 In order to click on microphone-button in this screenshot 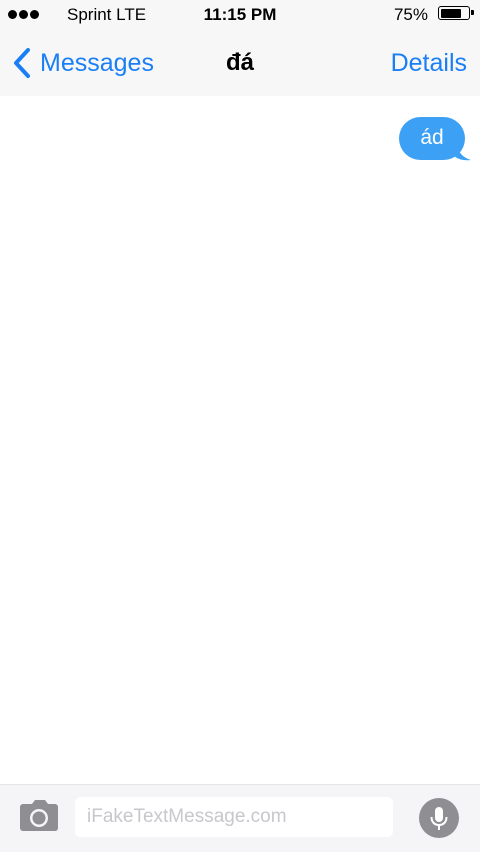, I will do `click(439, 818)`.